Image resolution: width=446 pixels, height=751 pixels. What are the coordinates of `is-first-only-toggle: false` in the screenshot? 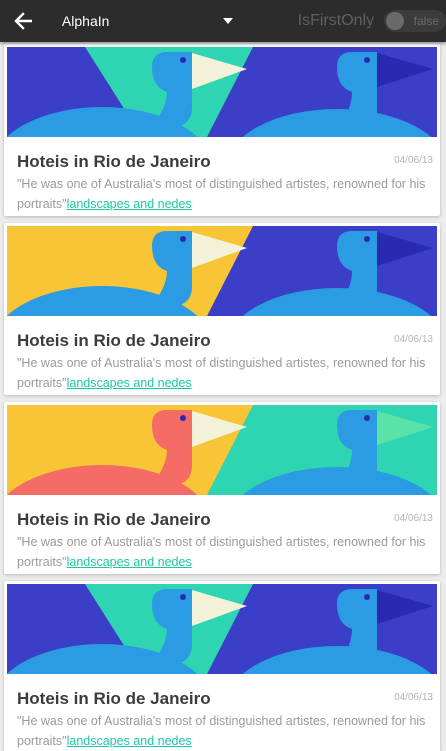 It's located at (415, 21).